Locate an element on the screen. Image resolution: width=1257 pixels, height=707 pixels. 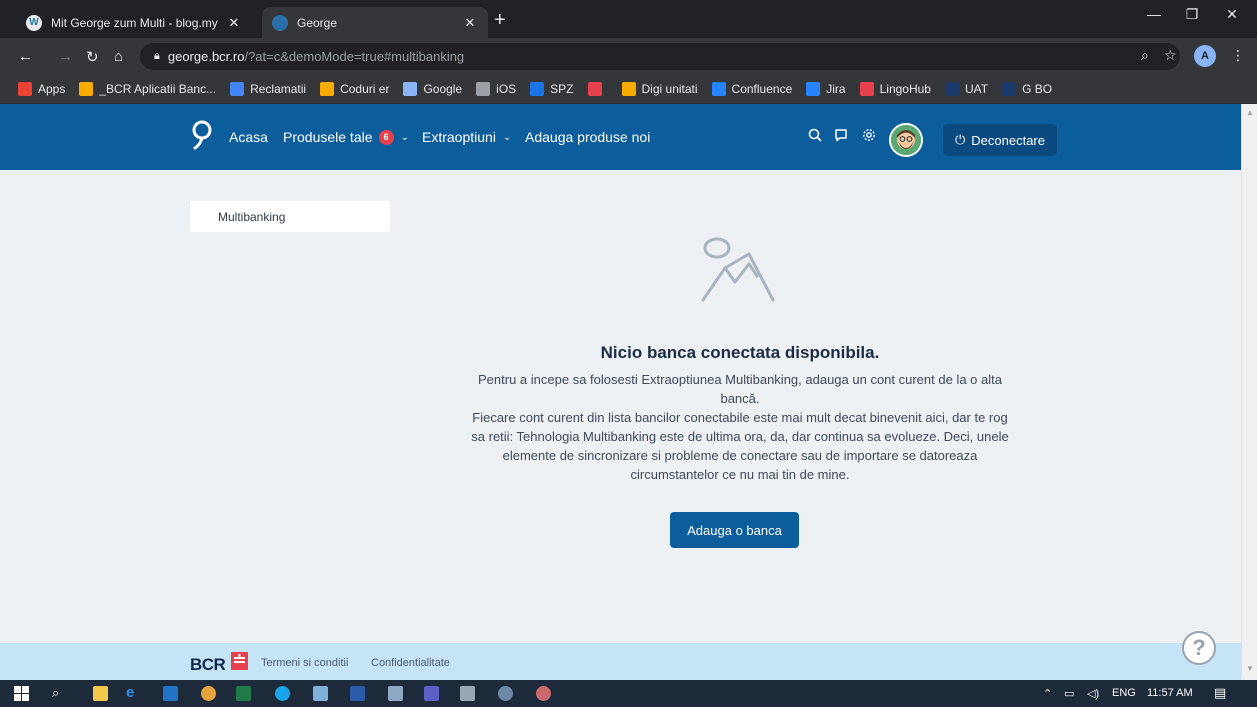
bookmark-item: G BO is located at coordinates (1027, 89).